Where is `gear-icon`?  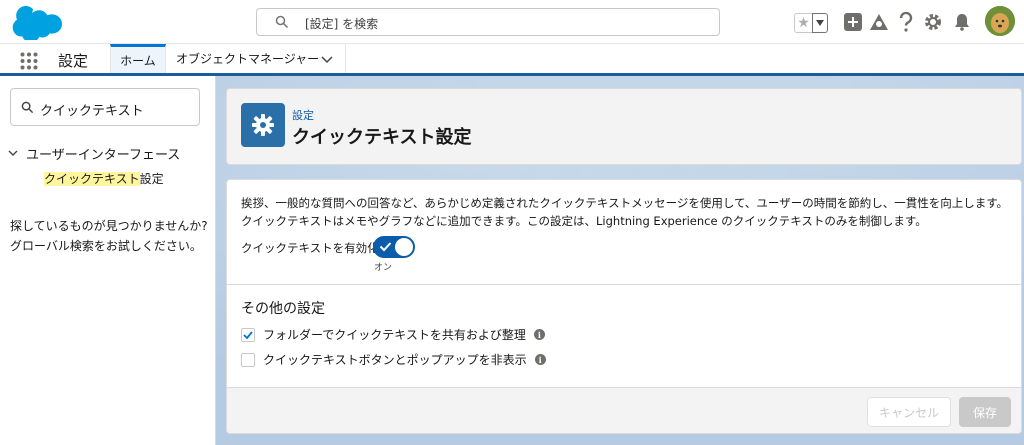 gear-icon is located at coordinates (933, 22).